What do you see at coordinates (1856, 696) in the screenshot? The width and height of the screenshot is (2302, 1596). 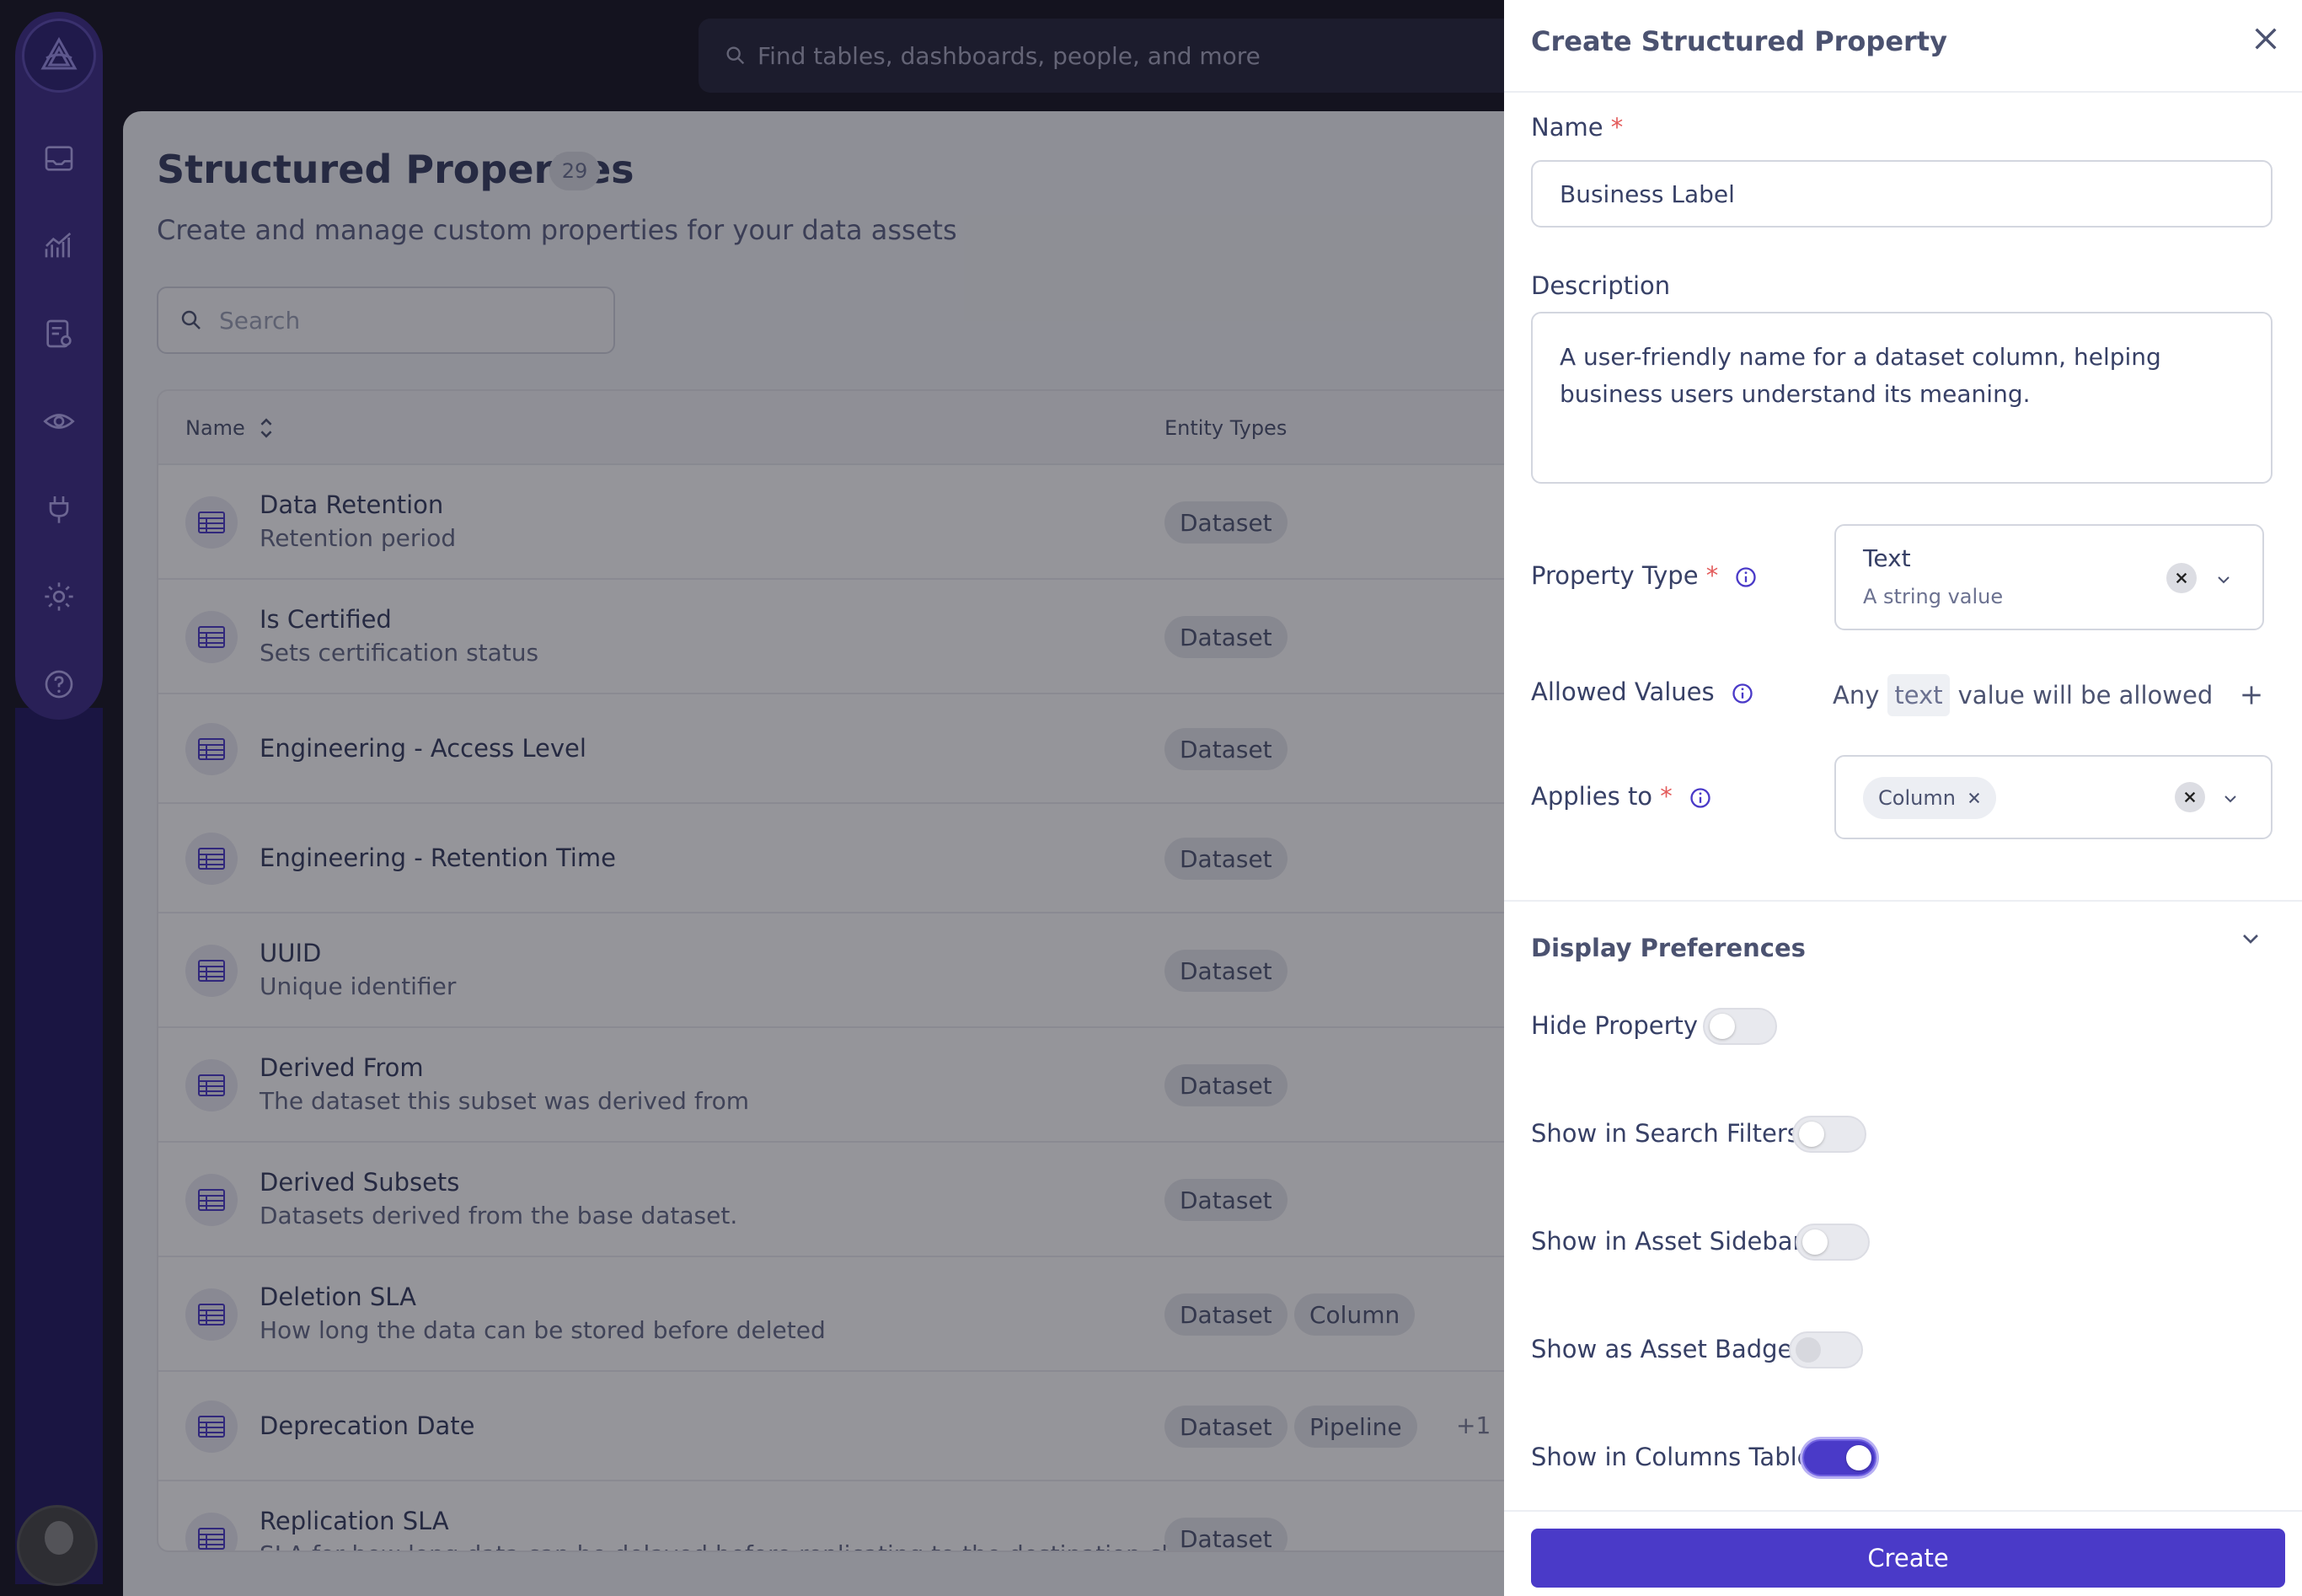 I see `allowed-any: Any` at bounding box center [1856, 696].